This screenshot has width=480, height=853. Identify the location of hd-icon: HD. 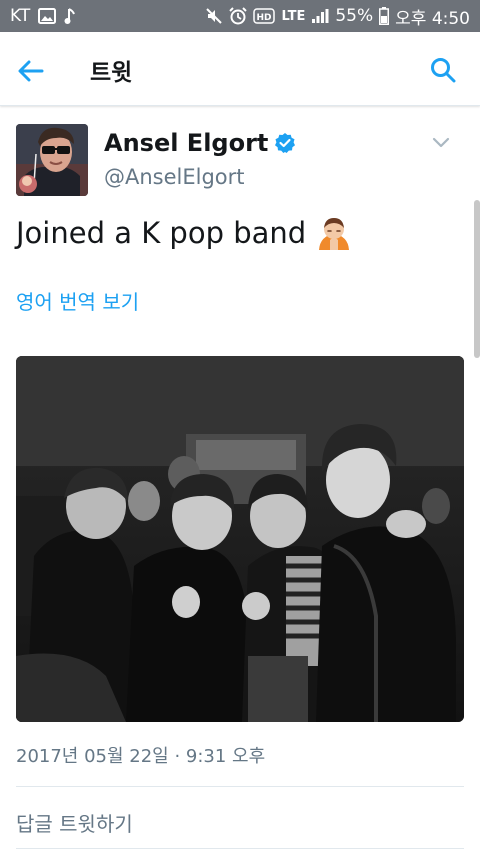
(264, 16).